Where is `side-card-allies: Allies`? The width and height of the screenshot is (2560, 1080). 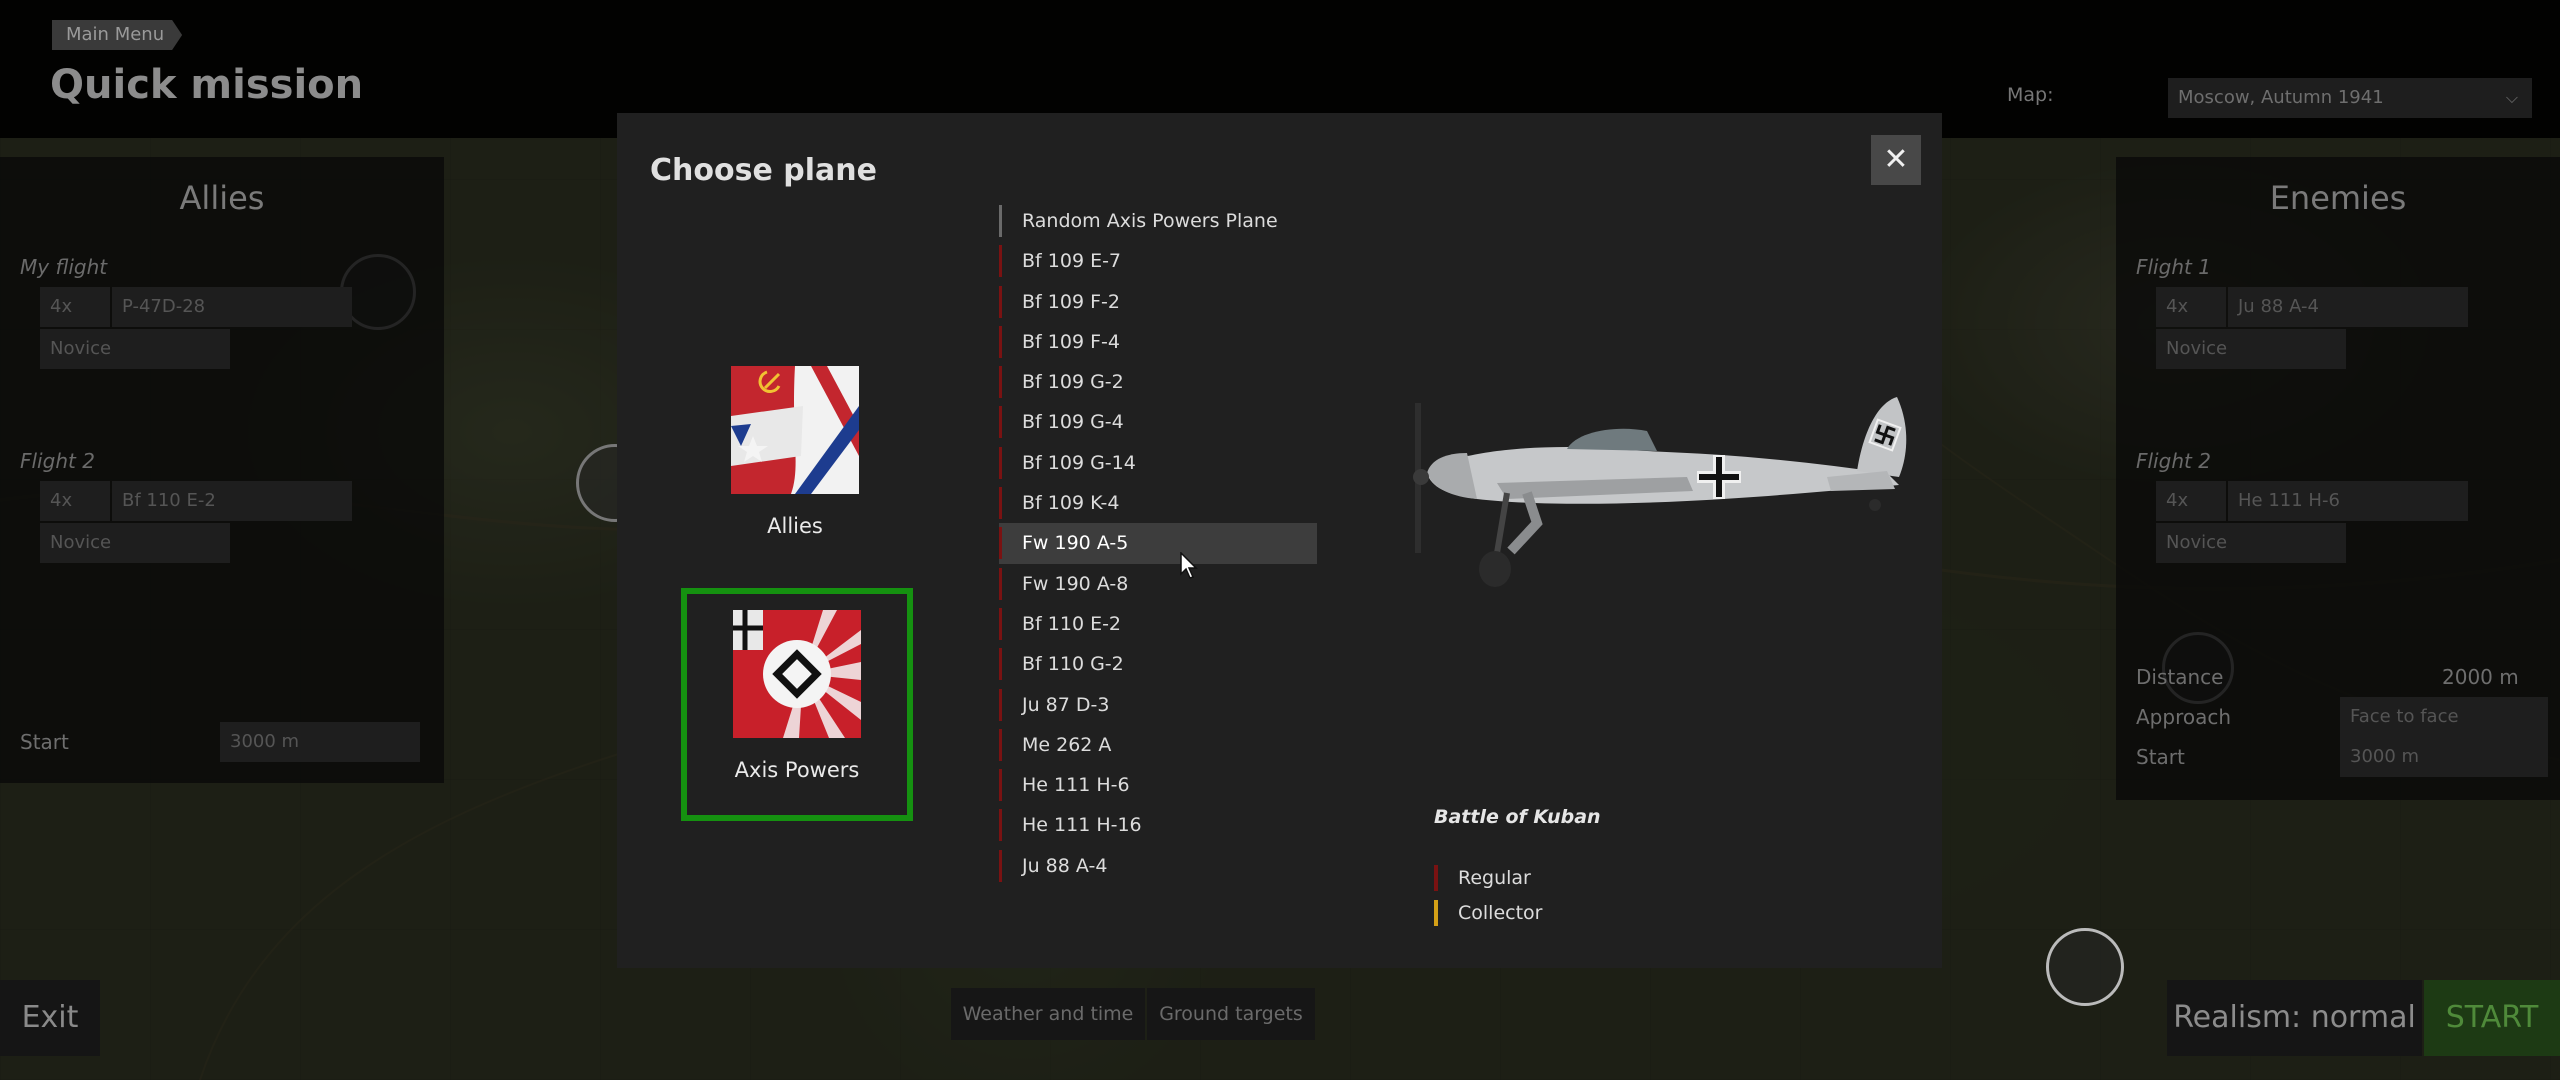 side-card-allies: Allies is located at coordinates (795, 472).